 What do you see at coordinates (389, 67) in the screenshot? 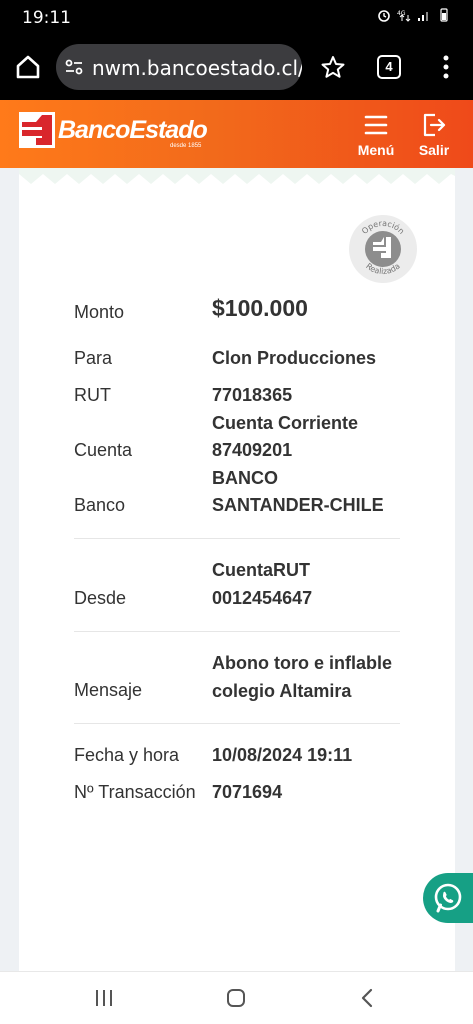
I see `tab-switcher-button: 4` at bounding box center [389, 67].